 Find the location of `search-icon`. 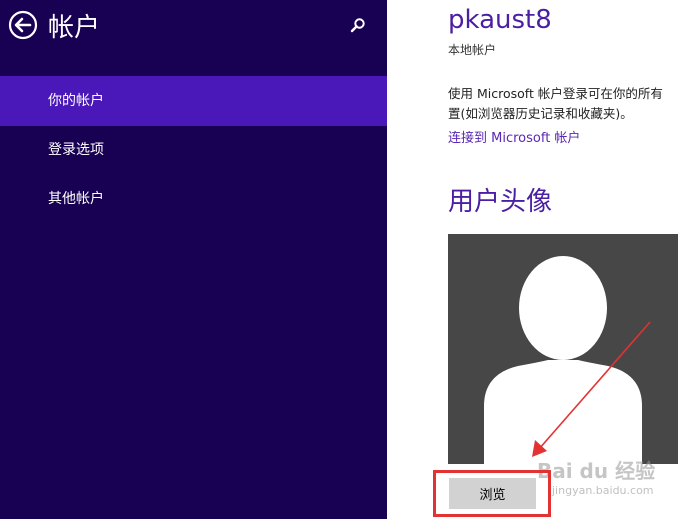

search-icon is located at coordinates (357, 25).